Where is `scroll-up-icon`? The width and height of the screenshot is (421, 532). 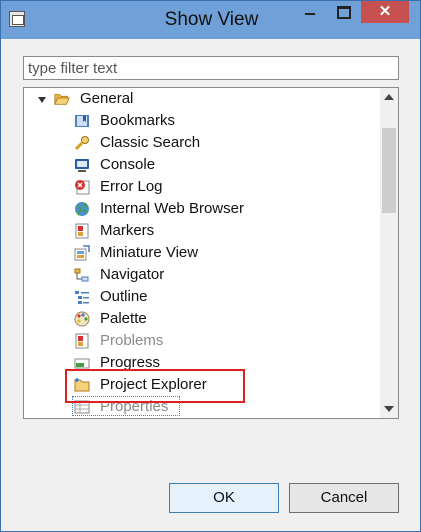 scroll-up-icon is located at coordinates (389, 97).